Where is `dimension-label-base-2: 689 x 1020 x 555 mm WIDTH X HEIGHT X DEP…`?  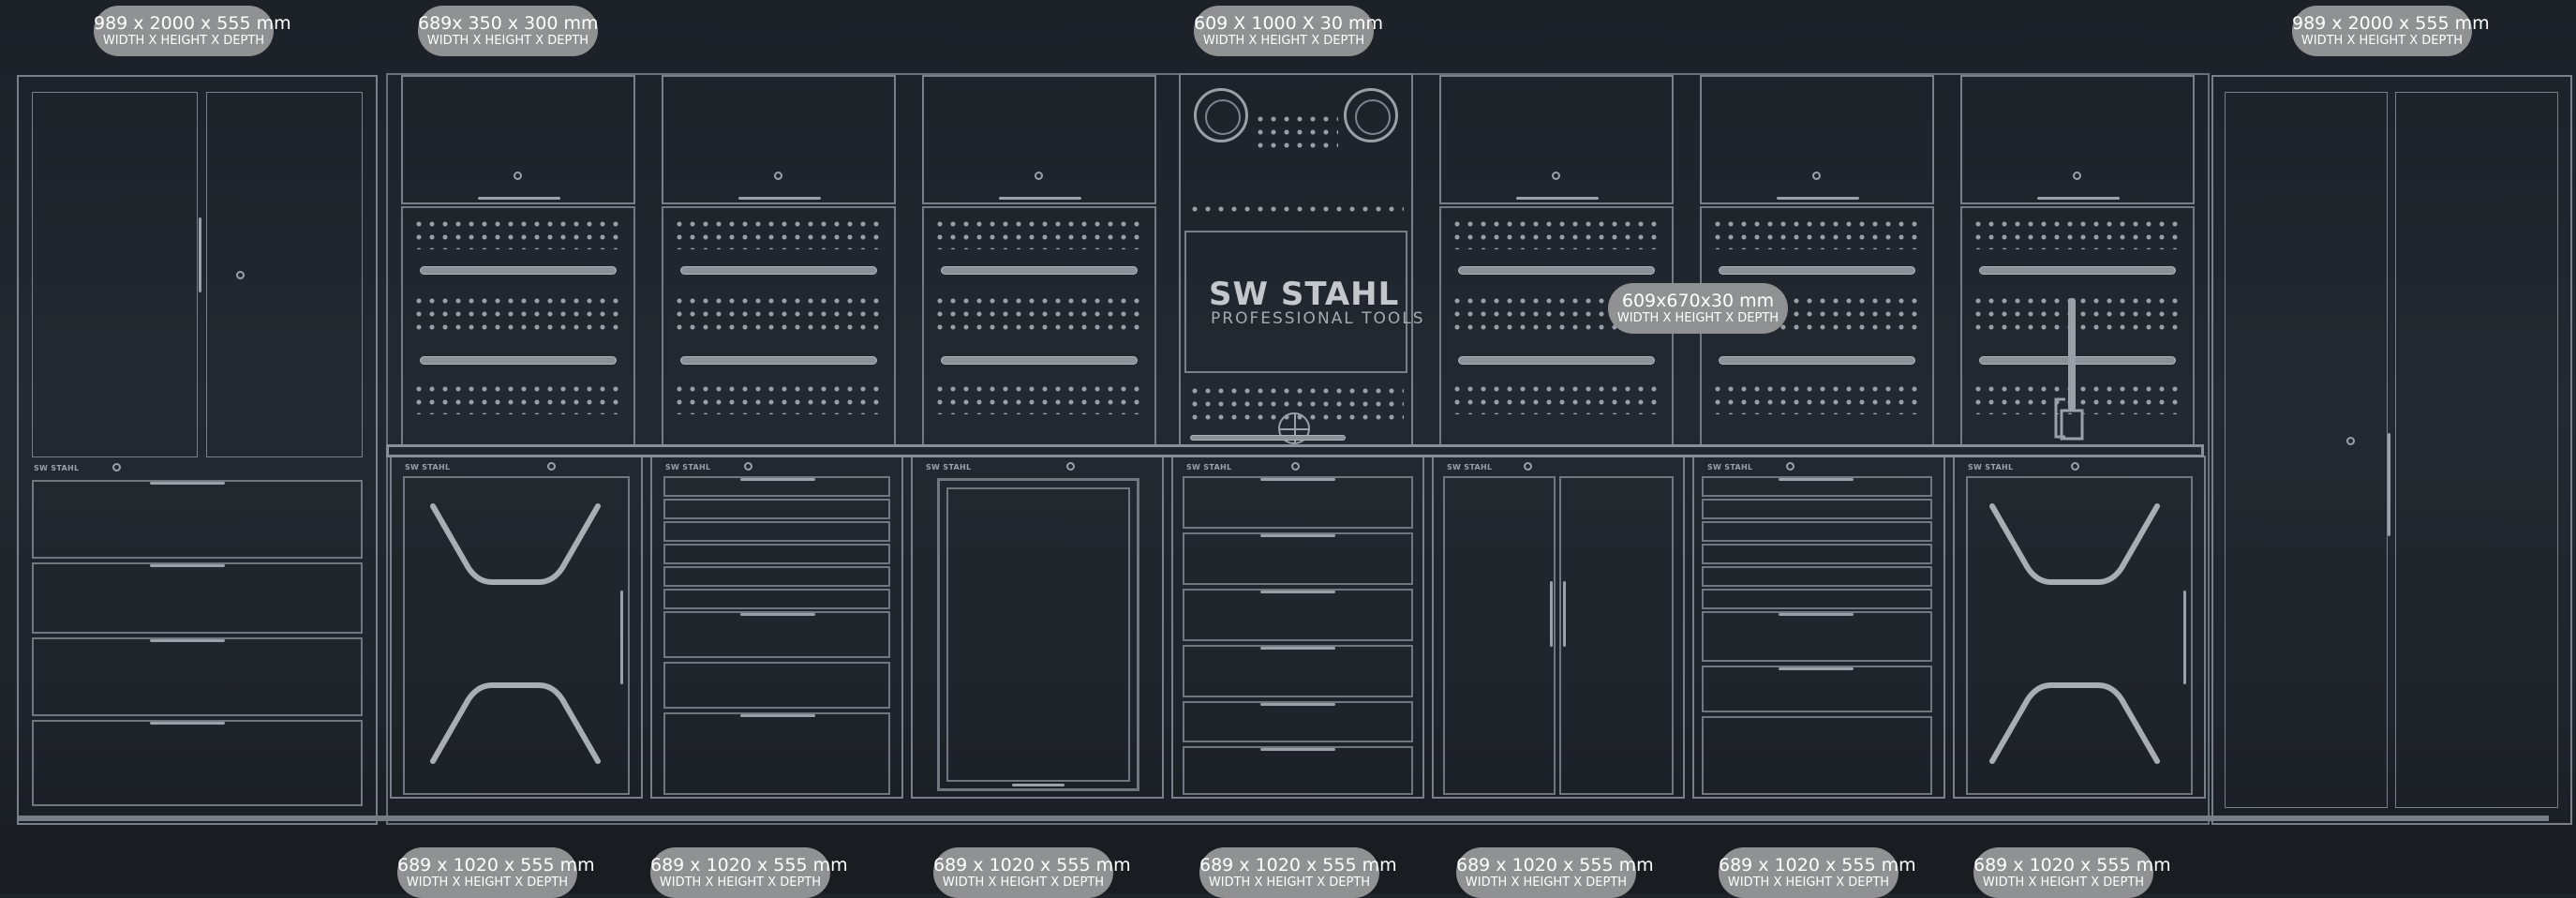 dimension-label-base-2: 689 x 1020 x 555 mm WIDTH X HEIGHT X DEP… is located at coordinates (749, 872).